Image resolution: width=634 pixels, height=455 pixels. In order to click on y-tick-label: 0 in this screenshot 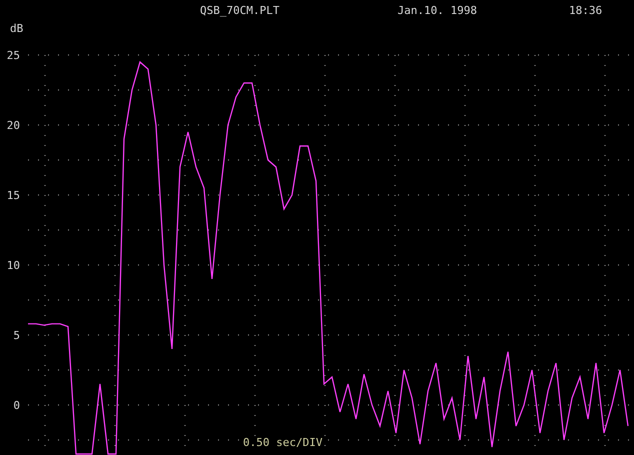, I will do `click(16, 405)`.